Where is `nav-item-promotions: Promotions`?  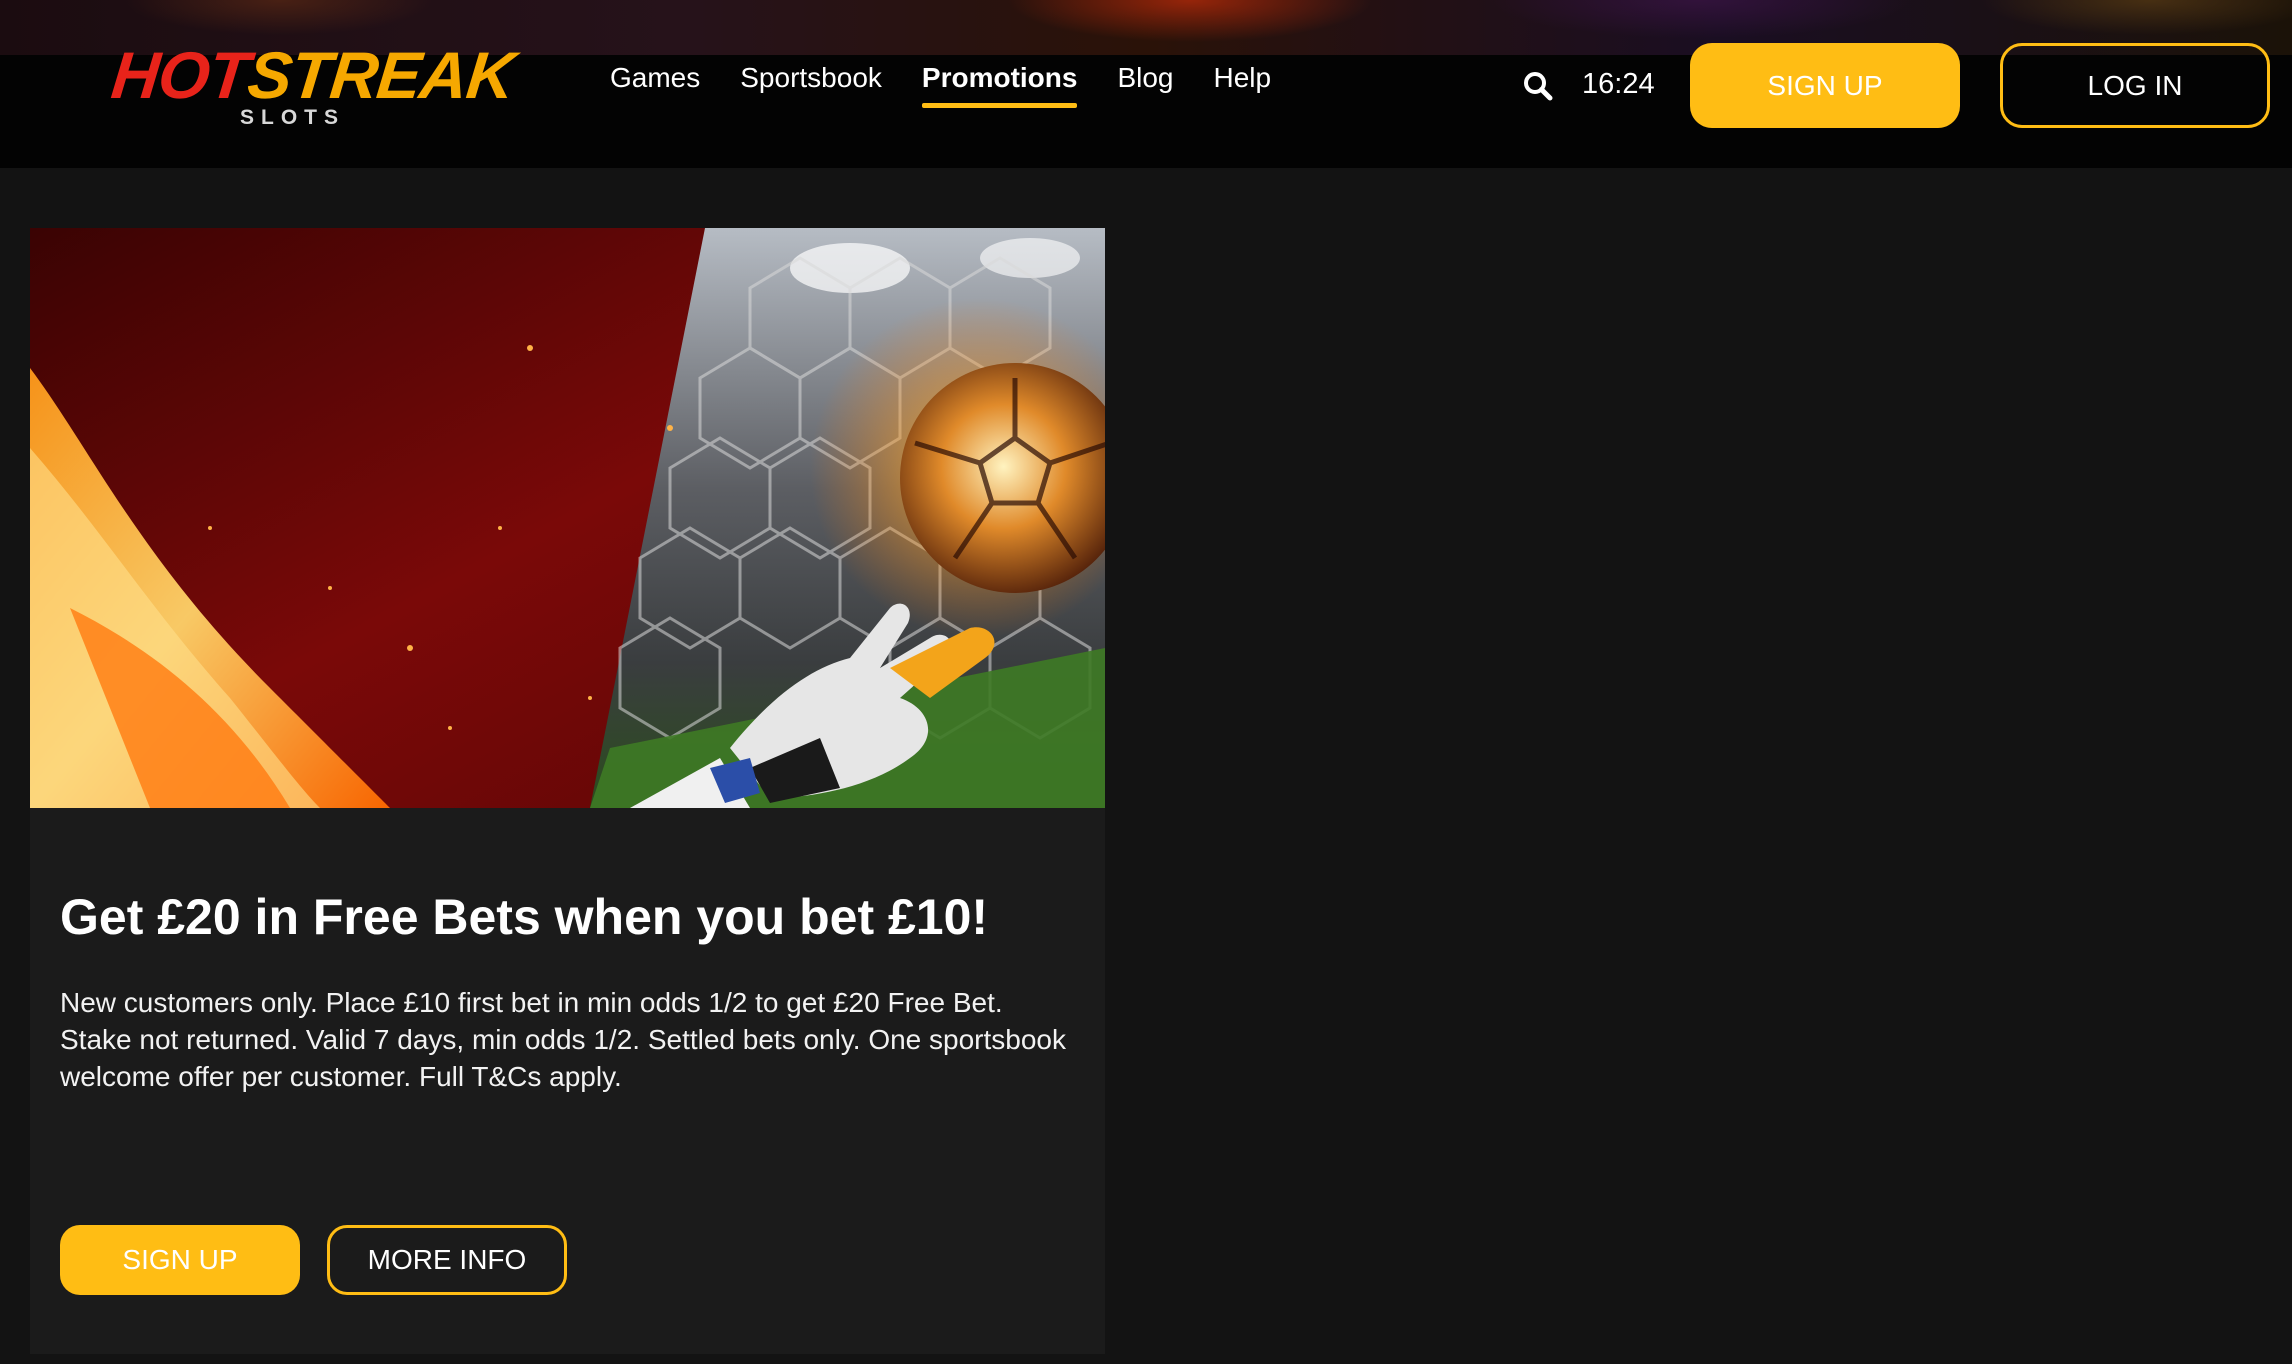 nav-item-promotions: Promotions is located at coordinates (999, 85).